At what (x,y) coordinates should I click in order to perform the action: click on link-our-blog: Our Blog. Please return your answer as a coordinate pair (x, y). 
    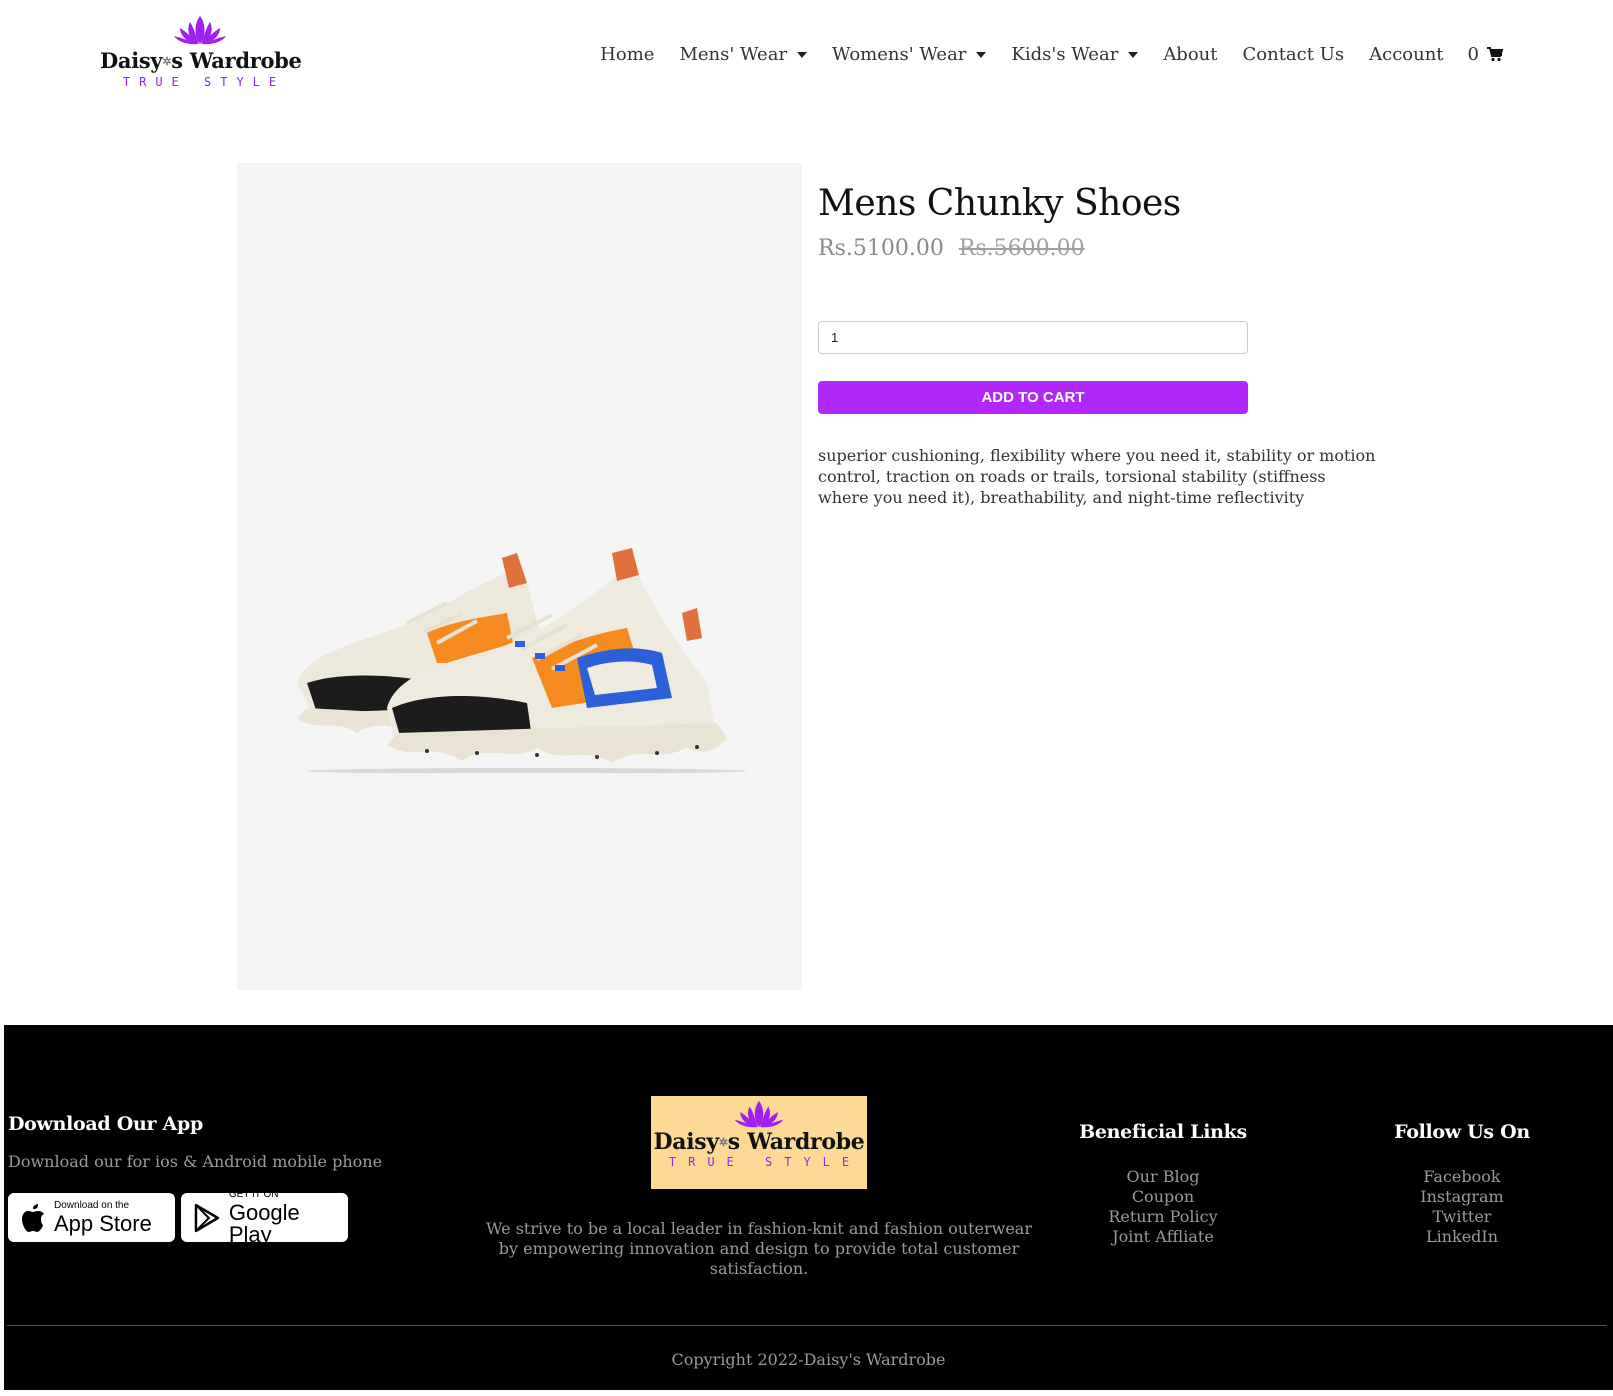
    Looking at the image, I should click on (1163, 1177).